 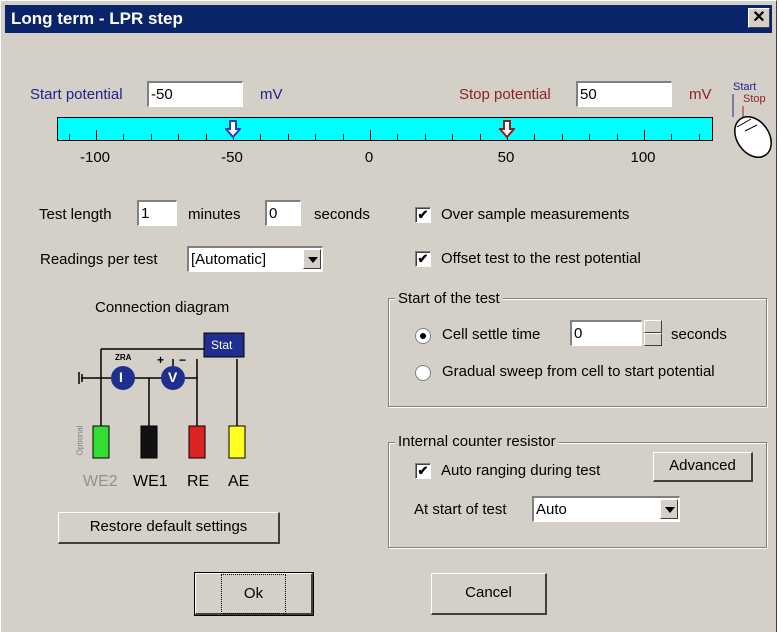 I want to click on stop-marker-icon, so click(x=507, y=129).